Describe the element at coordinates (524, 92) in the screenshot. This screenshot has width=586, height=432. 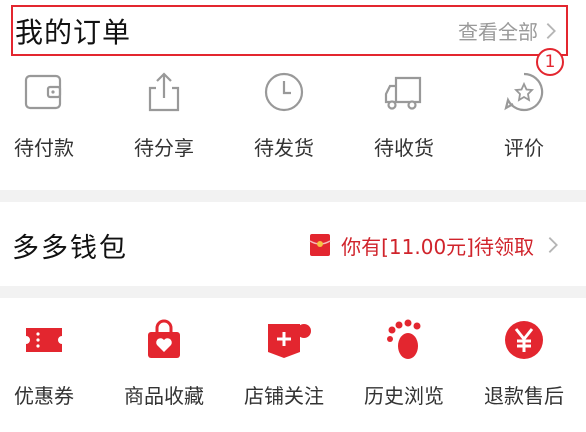
I see `star-bubble-icon` at that location.